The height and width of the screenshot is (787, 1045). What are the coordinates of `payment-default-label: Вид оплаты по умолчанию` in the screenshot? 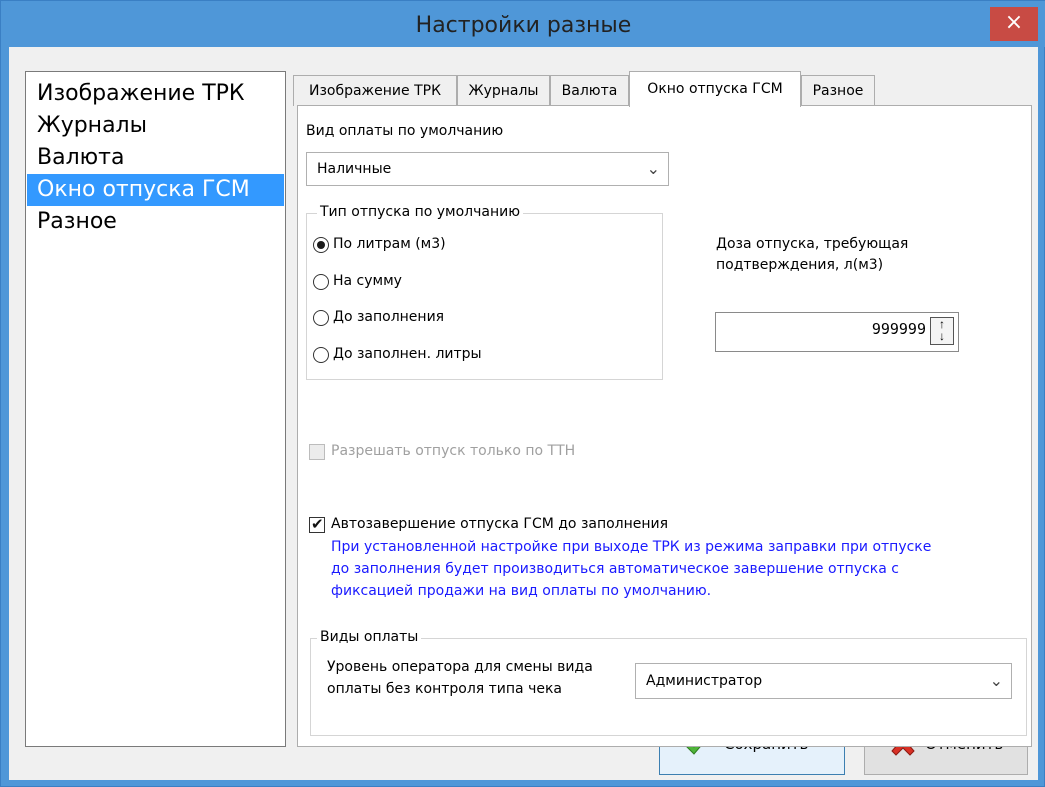 It's located at (405, 131).